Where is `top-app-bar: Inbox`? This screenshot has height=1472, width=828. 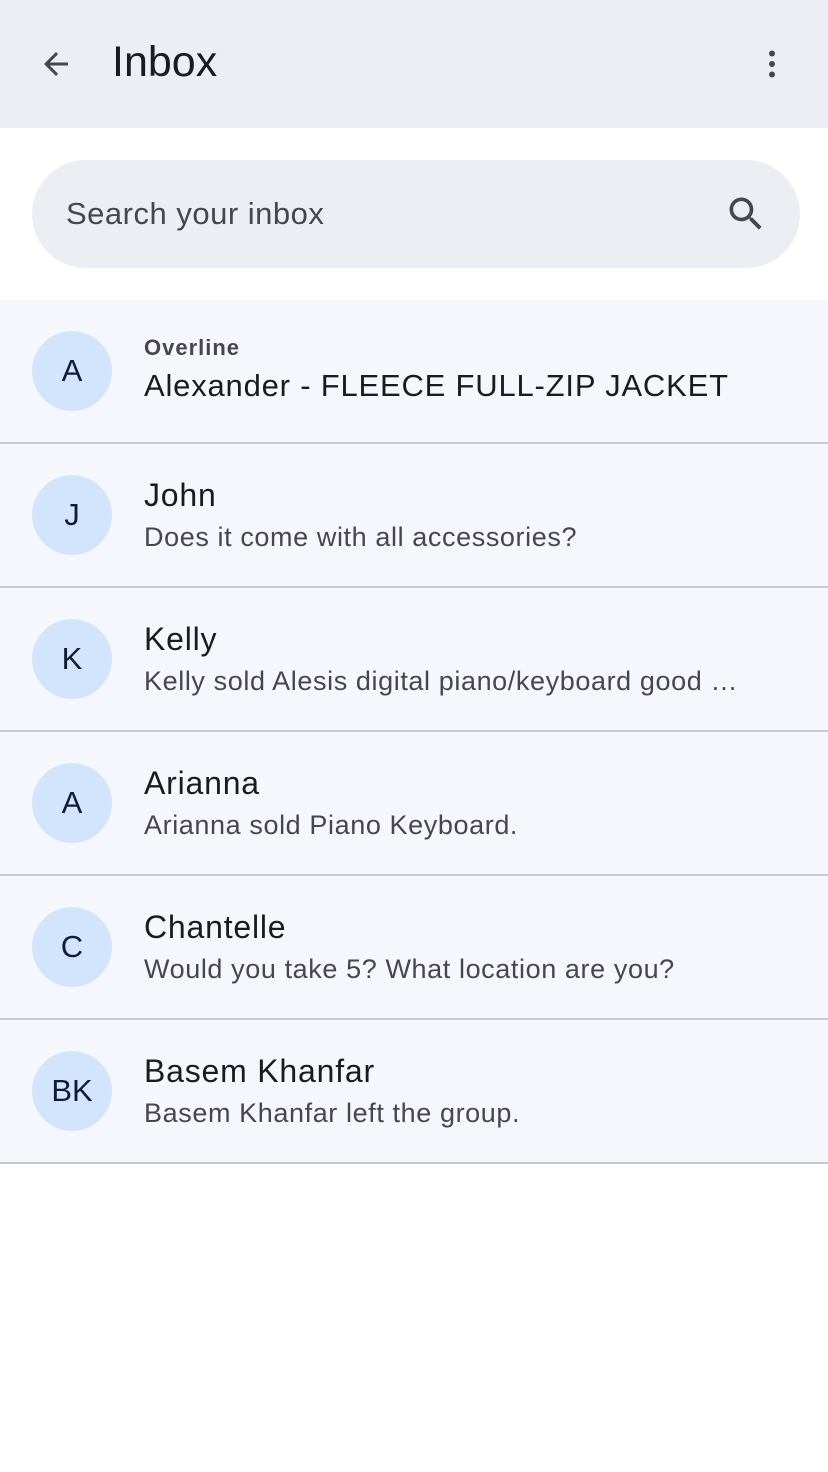 top-app-bar: Inbox is located at coordinates (414, 64).